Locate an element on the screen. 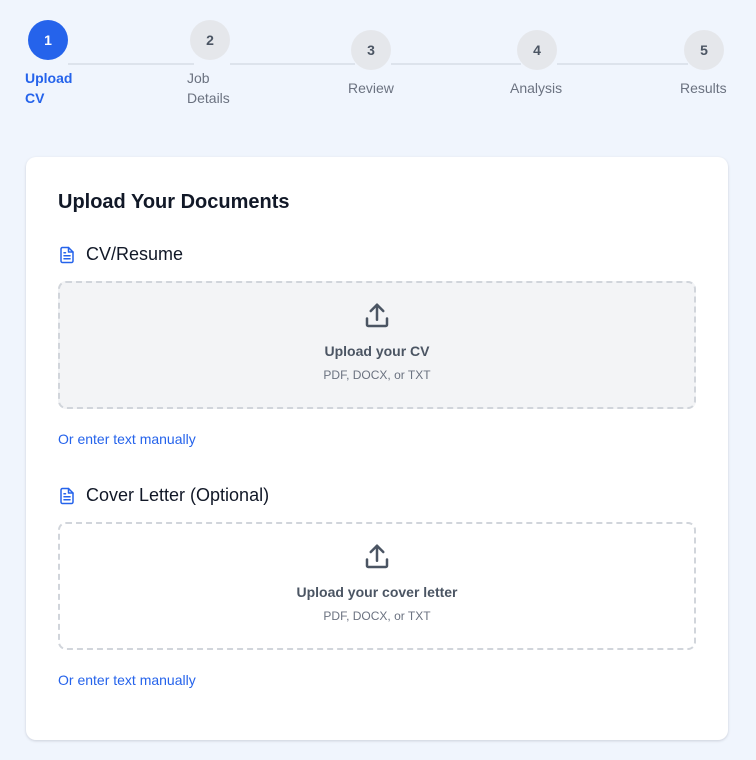 Image resolution: width=756 pixels, height=760 pixels. cv-section-title: CV/Resume is located at coordinates (135, 254).